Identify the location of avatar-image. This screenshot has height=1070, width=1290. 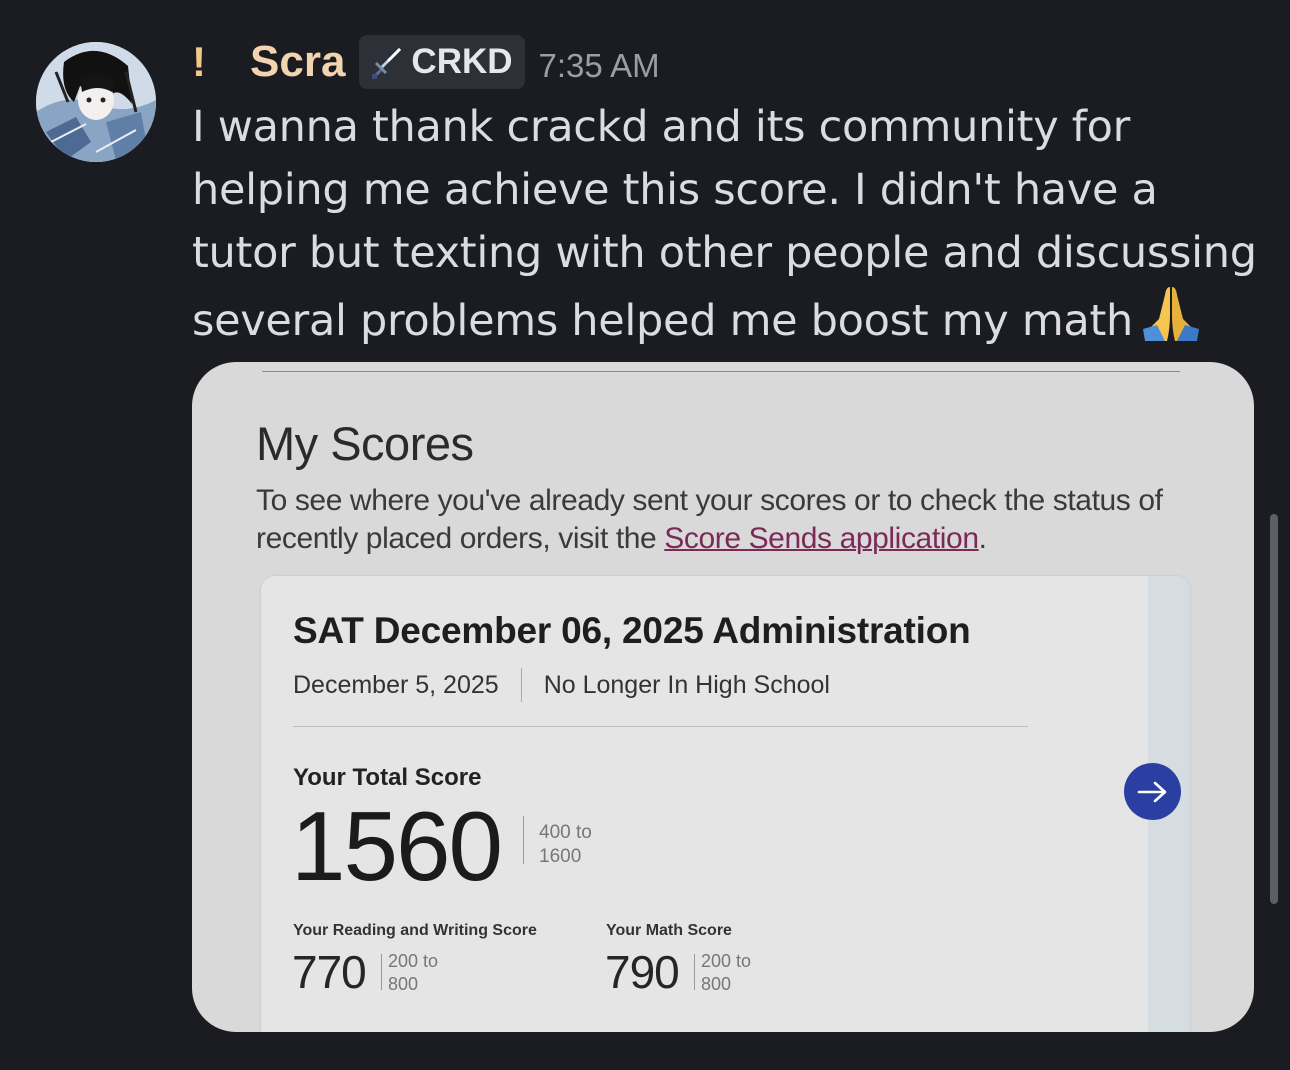
(96, 102).